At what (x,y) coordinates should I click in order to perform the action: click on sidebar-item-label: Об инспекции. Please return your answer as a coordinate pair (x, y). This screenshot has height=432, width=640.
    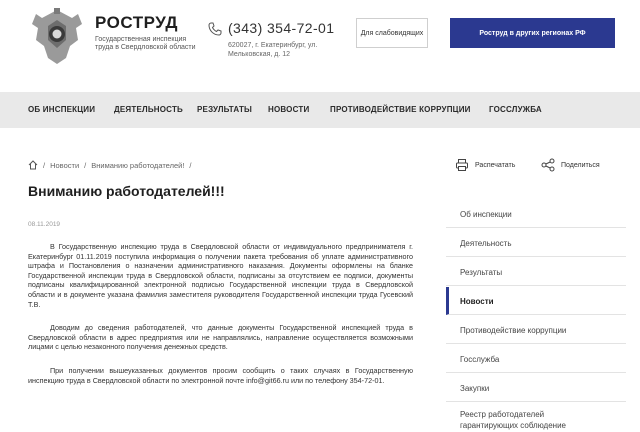
    Looking at the image, I should click on (486, 214).